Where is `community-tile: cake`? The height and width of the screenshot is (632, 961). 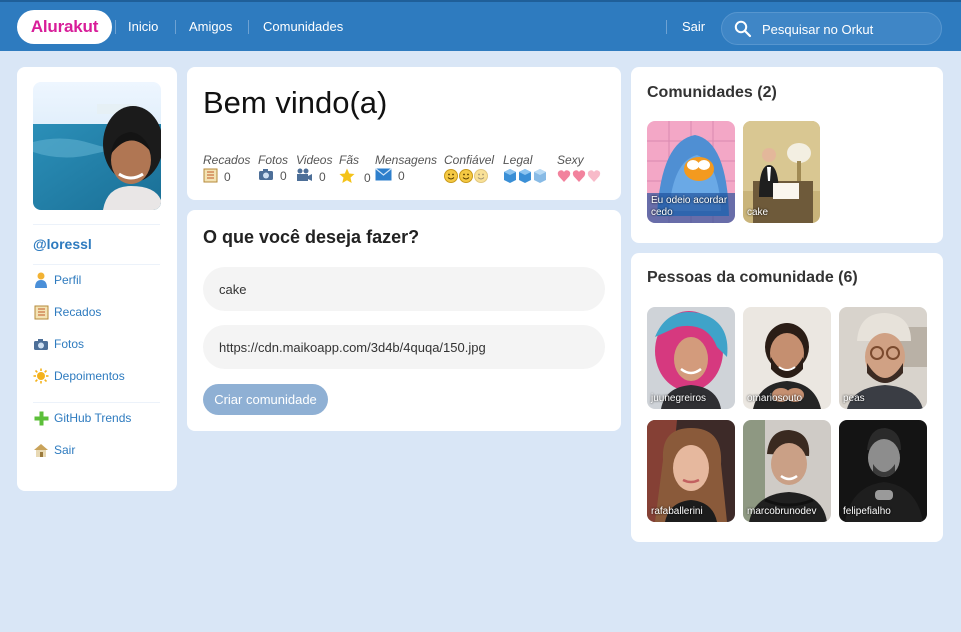
community-tile: cake is located at coordinates (781, 172).